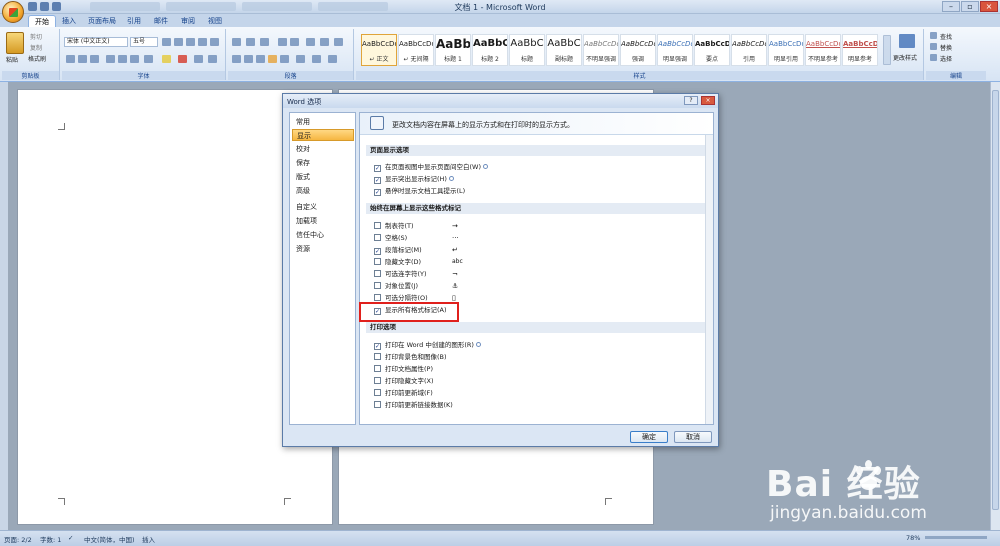  Describe the element at coordinates (134, 21) in the screenshot. I see `tab-references: 引用` at that location.